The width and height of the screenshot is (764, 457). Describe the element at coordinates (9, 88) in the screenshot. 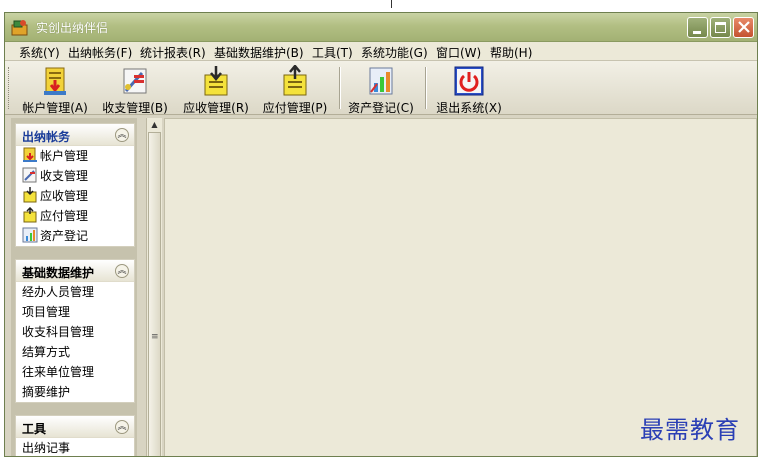

I see `toolbar-grip` at that location.